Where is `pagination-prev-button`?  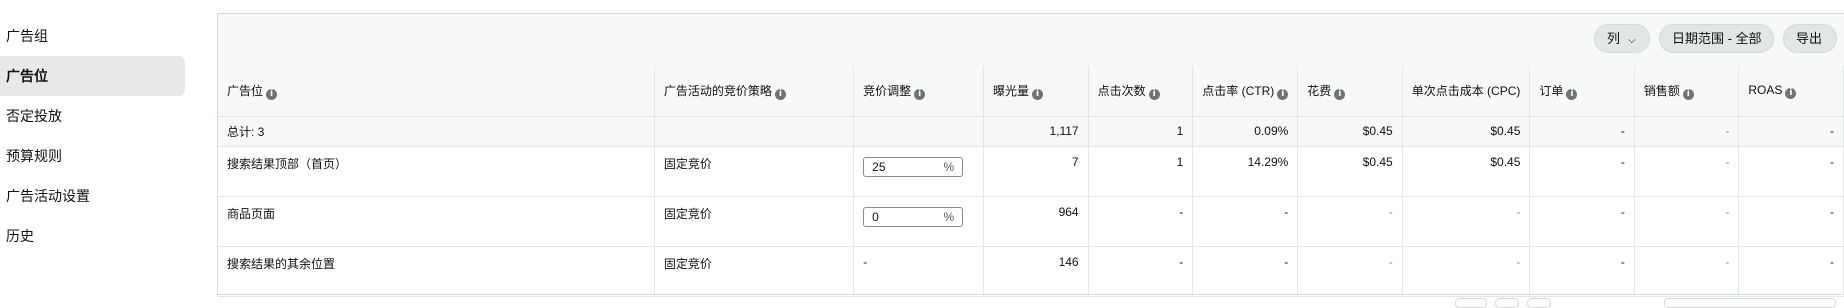 pagination-prev-button is located at coordinates (1507, 303).